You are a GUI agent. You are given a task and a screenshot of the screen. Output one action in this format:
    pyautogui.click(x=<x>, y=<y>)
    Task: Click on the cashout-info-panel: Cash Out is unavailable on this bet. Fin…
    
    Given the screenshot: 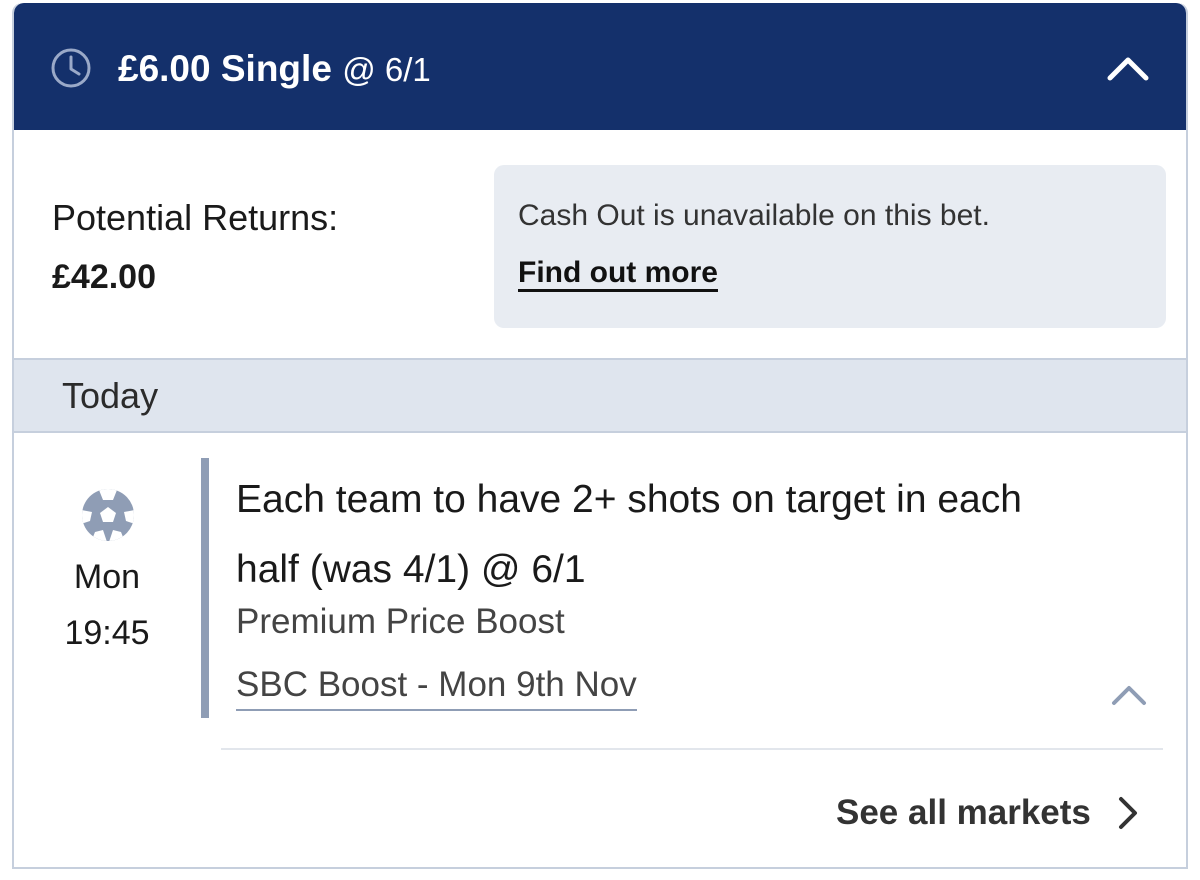 What is the action you would take?
    pyautogui.click(x=830, y=246)
    